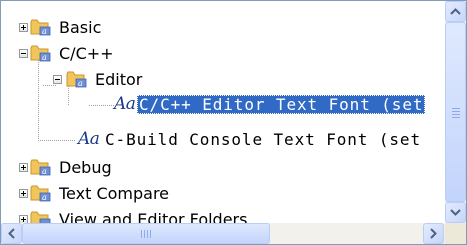 This screenshot has width=467, height=245. Describe the element at coordinates (281, 104) in the screenshot. I see `tree-item-label: C/C++ Editor Text Font (set` at that location.